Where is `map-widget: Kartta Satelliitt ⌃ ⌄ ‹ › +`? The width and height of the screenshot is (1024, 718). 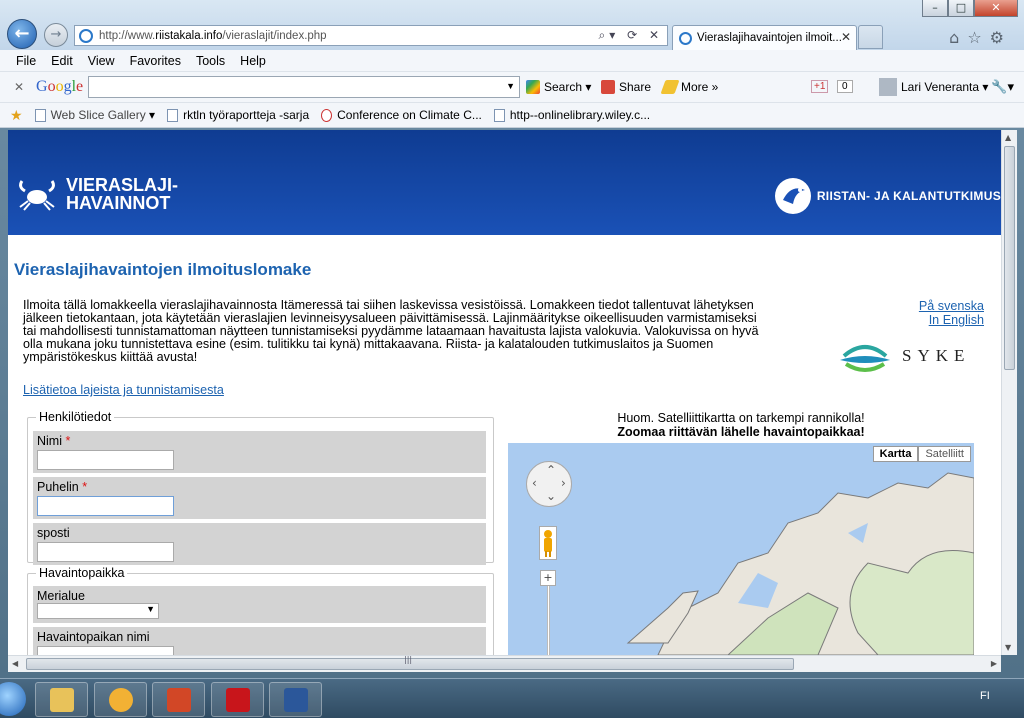 map-widget: Kartta Satelliitt ⌃ ⌄ ‹ › + is located at coordinates (741, 549).